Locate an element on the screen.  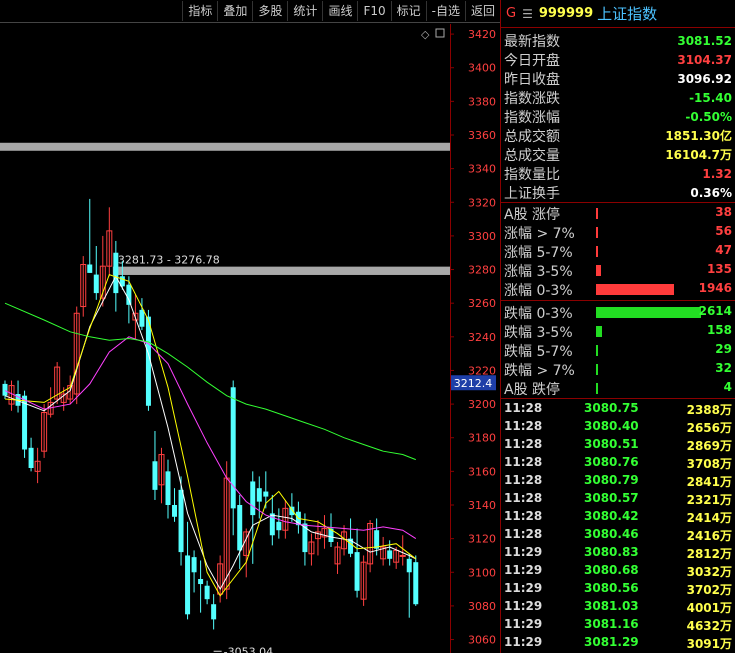
tick-row: 11:29 3080.83 2812万 is located at coordinates (618, 554).